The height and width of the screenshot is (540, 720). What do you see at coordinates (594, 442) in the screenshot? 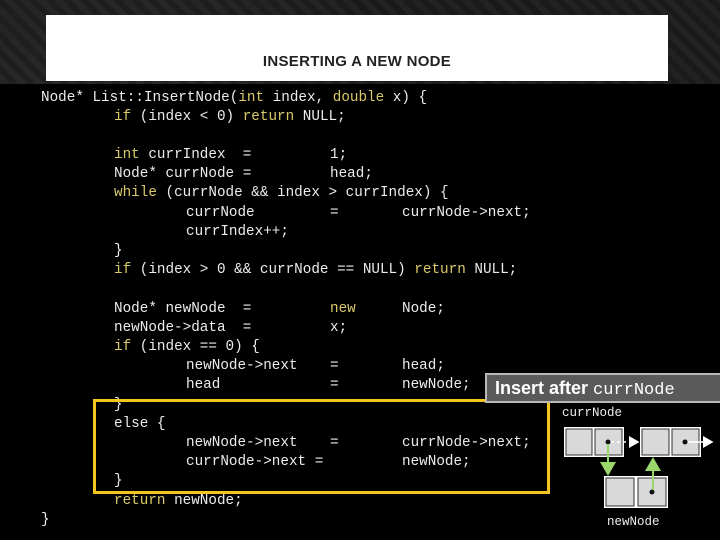
I see `list-node-current` at bounding box center [594, 442].